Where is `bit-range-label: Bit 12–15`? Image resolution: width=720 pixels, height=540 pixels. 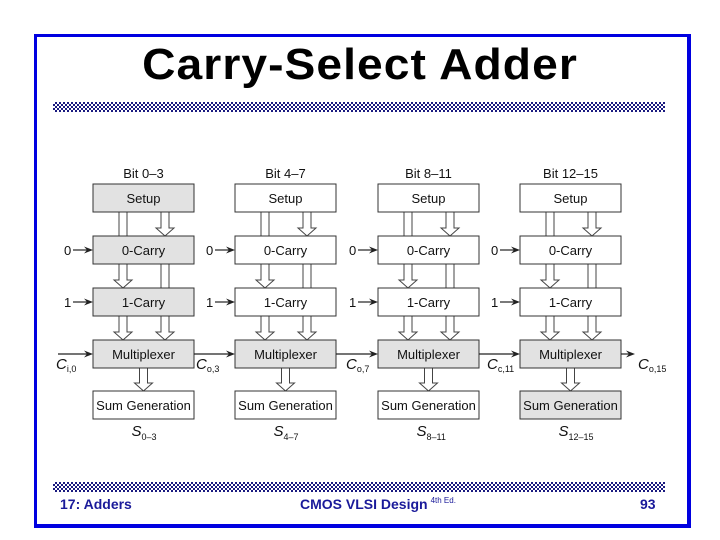 bit-range-label: Bit 12–15 is located at coordinates (570, 173).